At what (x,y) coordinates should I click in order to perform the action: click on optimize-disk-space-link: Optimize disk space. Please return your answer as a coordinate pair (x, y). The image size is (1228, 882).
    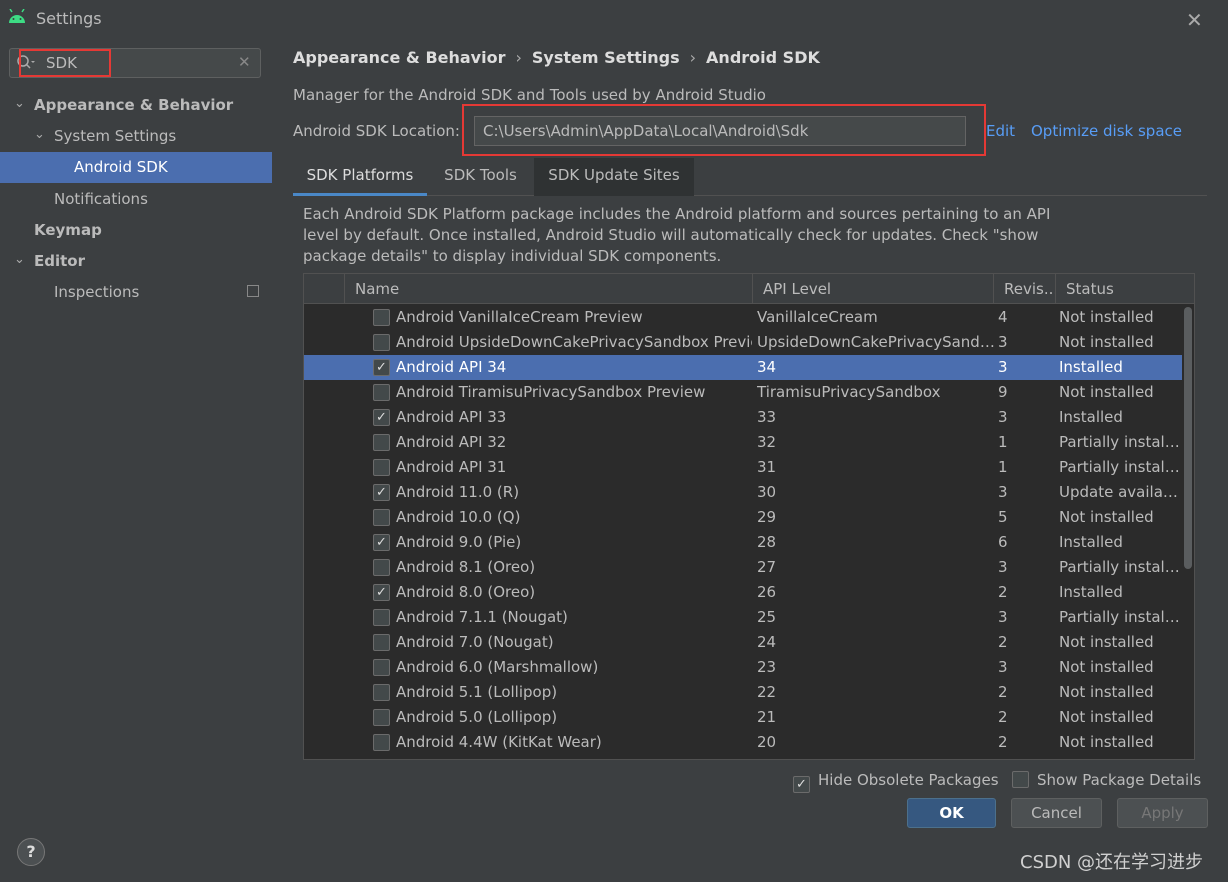
    Looking at the image, I should click on (1106, 131).